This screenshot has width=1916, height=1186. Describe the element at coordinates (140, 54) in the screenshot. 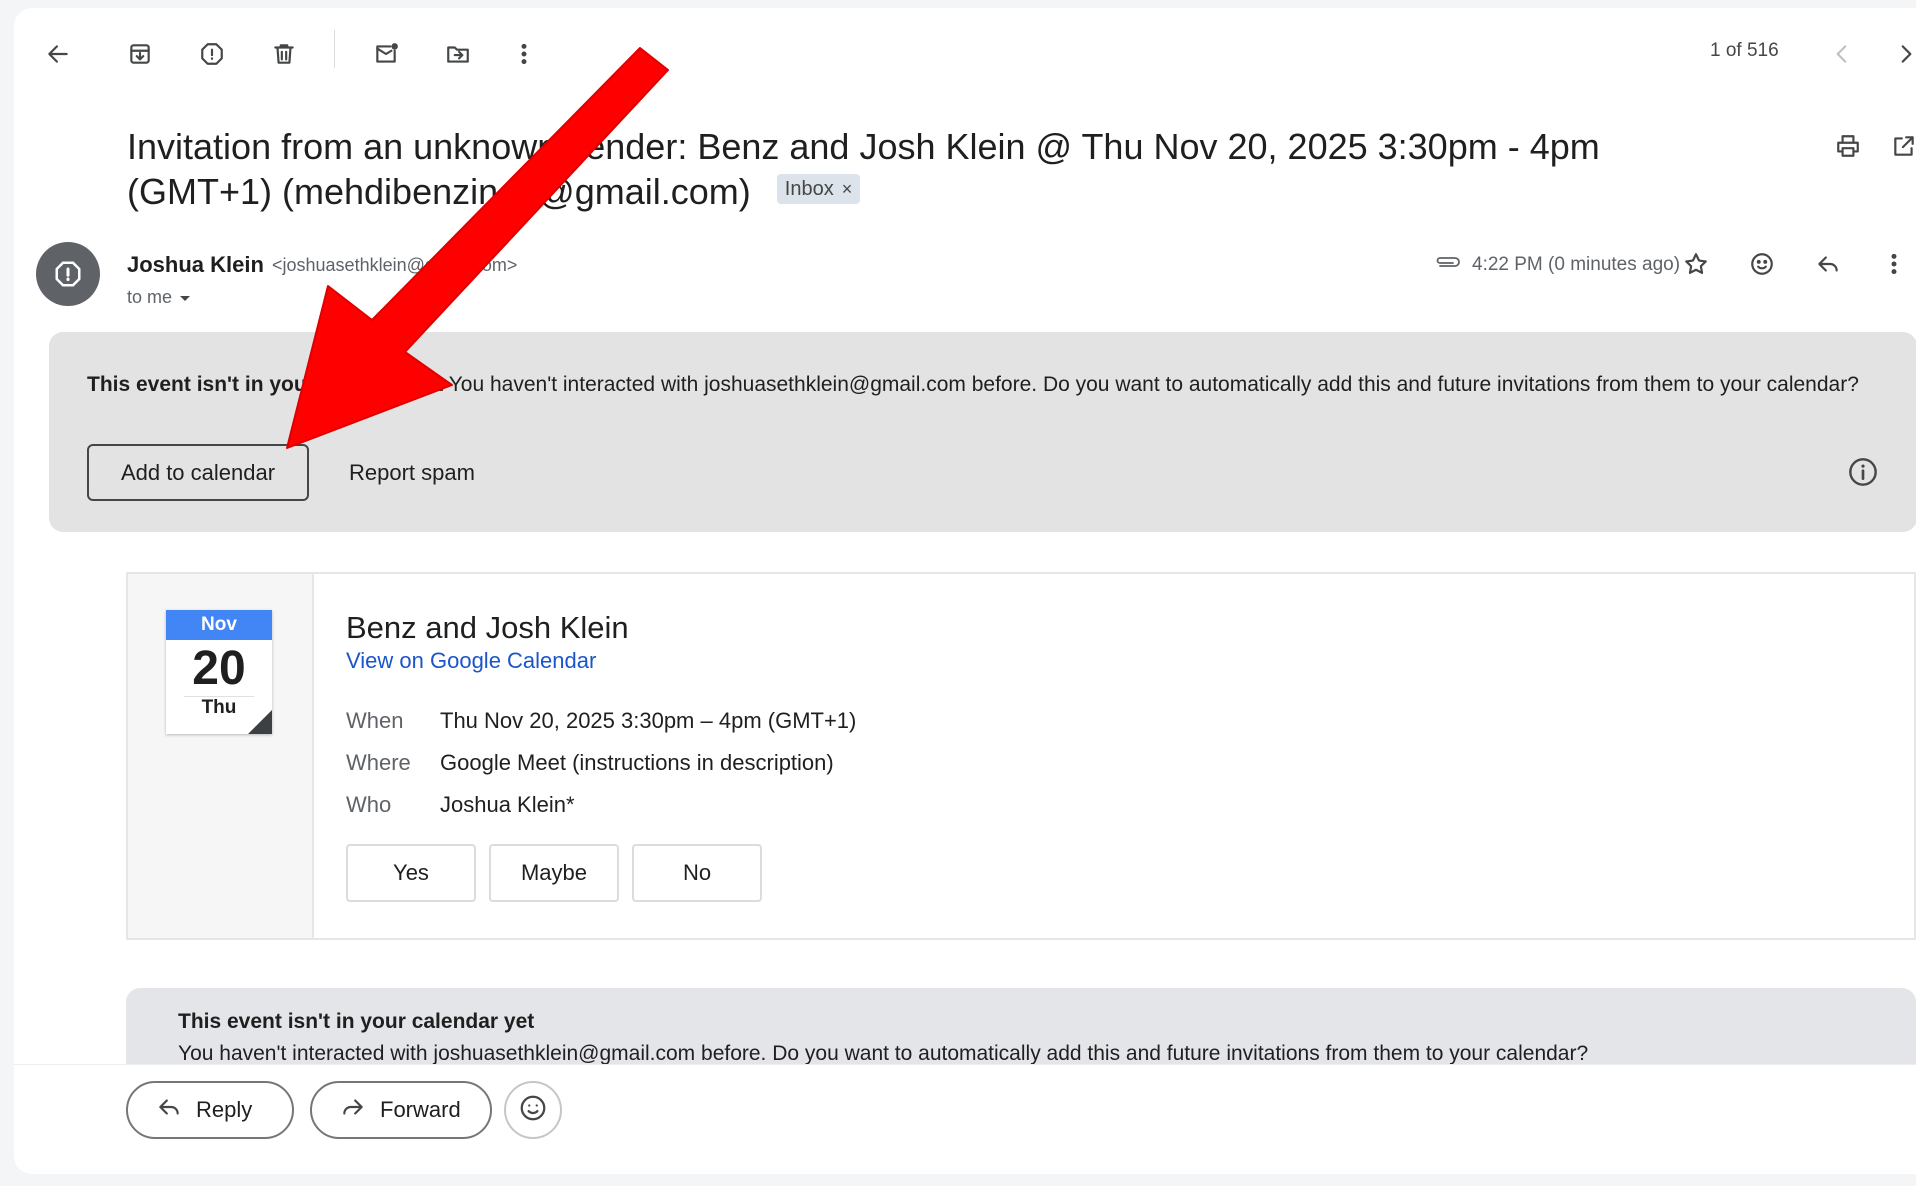

I see `archive-icon` at that location.